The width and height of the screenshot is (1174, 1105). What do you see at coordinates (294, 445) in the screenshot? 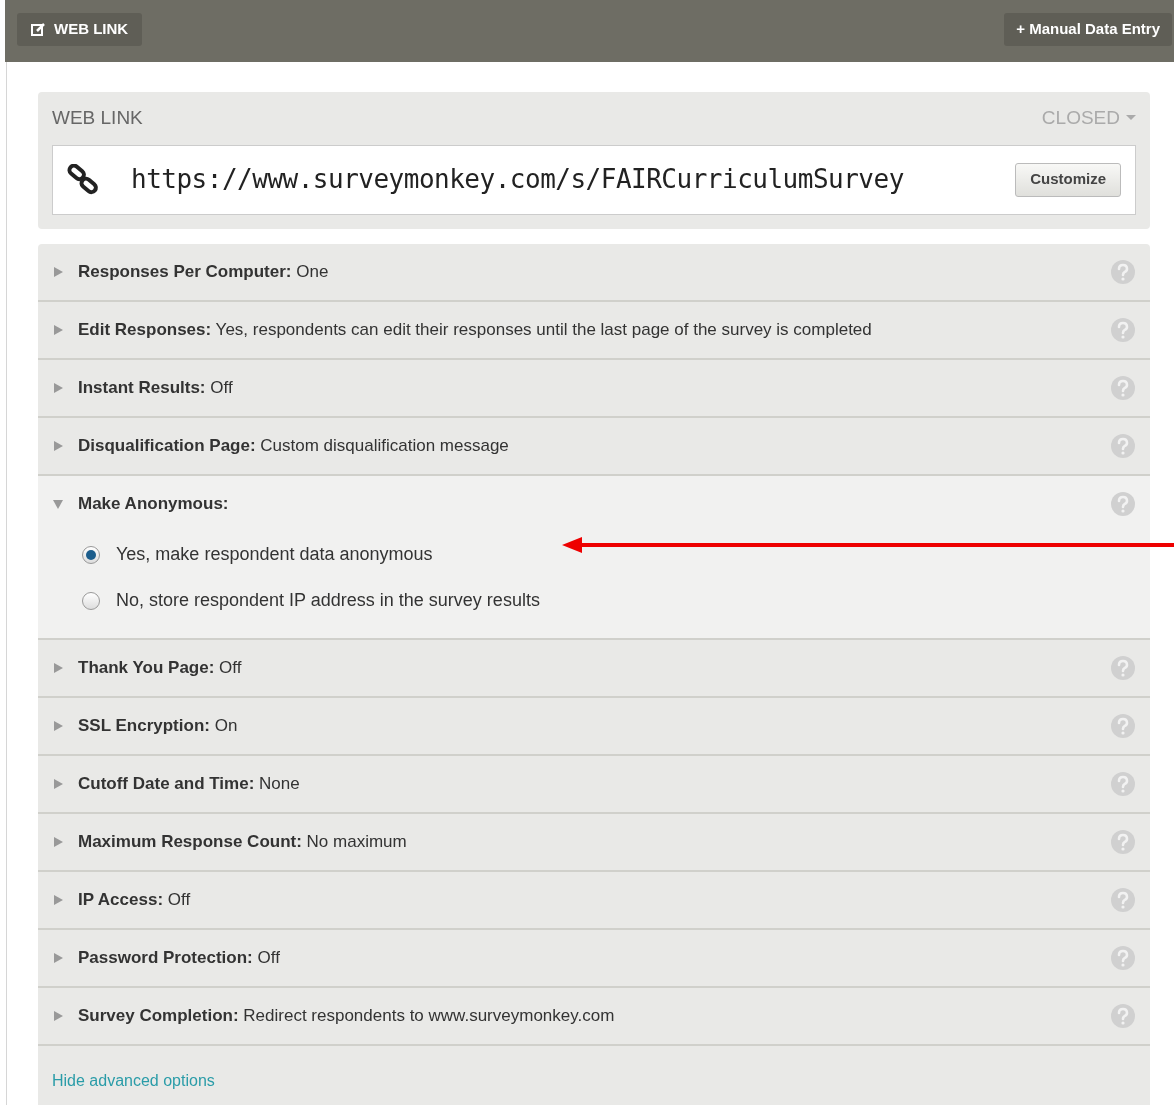
I see `setting-text: Disqualification Page: Custom disqualification message` at bounding box center [294, 445].